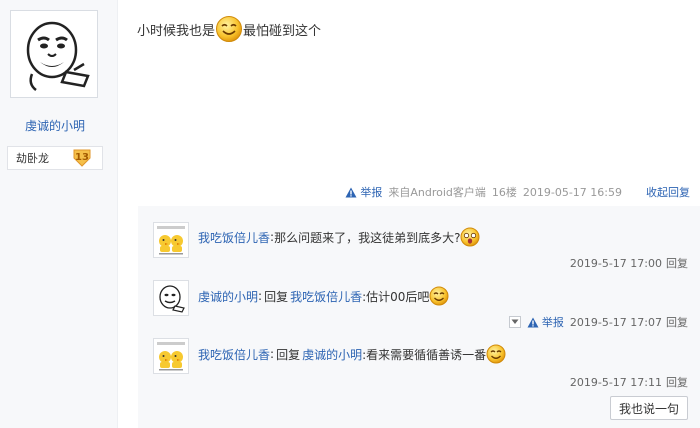  Describe the element at coordinates (615, 382) in the screenshot. I see `reply-time: 2019-5-17 17:11` at that location.